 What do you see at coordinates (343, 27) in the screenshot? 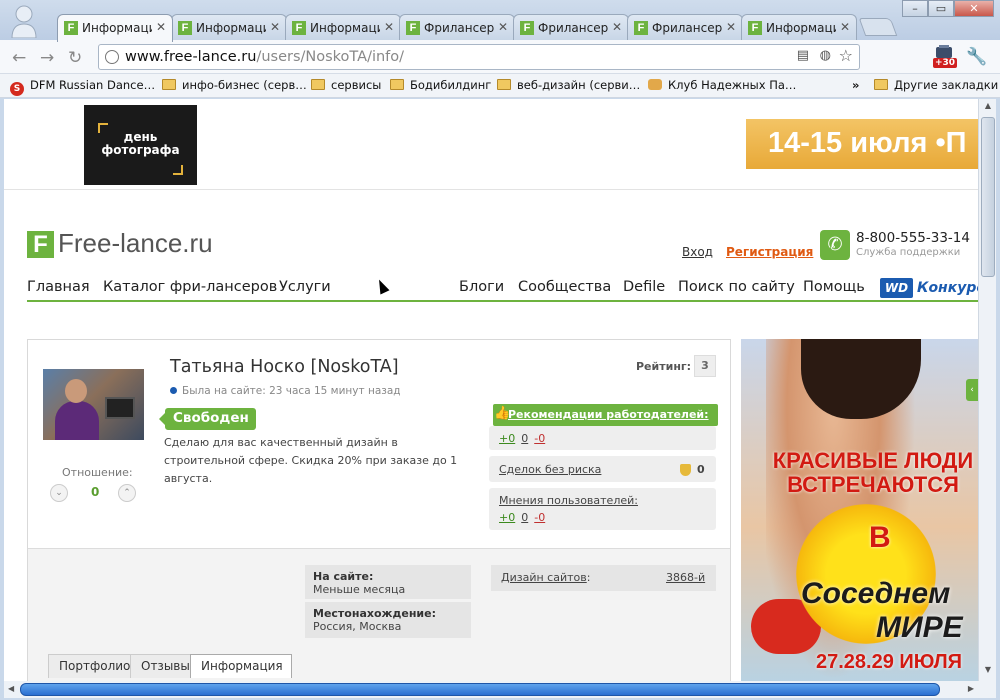
I see `browser-tab-3: F Информаци ✕` at bounding box center [343, 27].